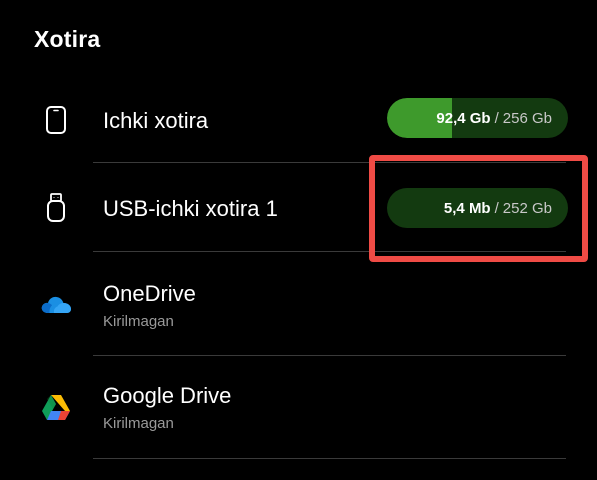  What do you see at coordinates (527, 118) in the screenshot?
I see `storage-total: 256 Gb` at bounding box center [527, 118].